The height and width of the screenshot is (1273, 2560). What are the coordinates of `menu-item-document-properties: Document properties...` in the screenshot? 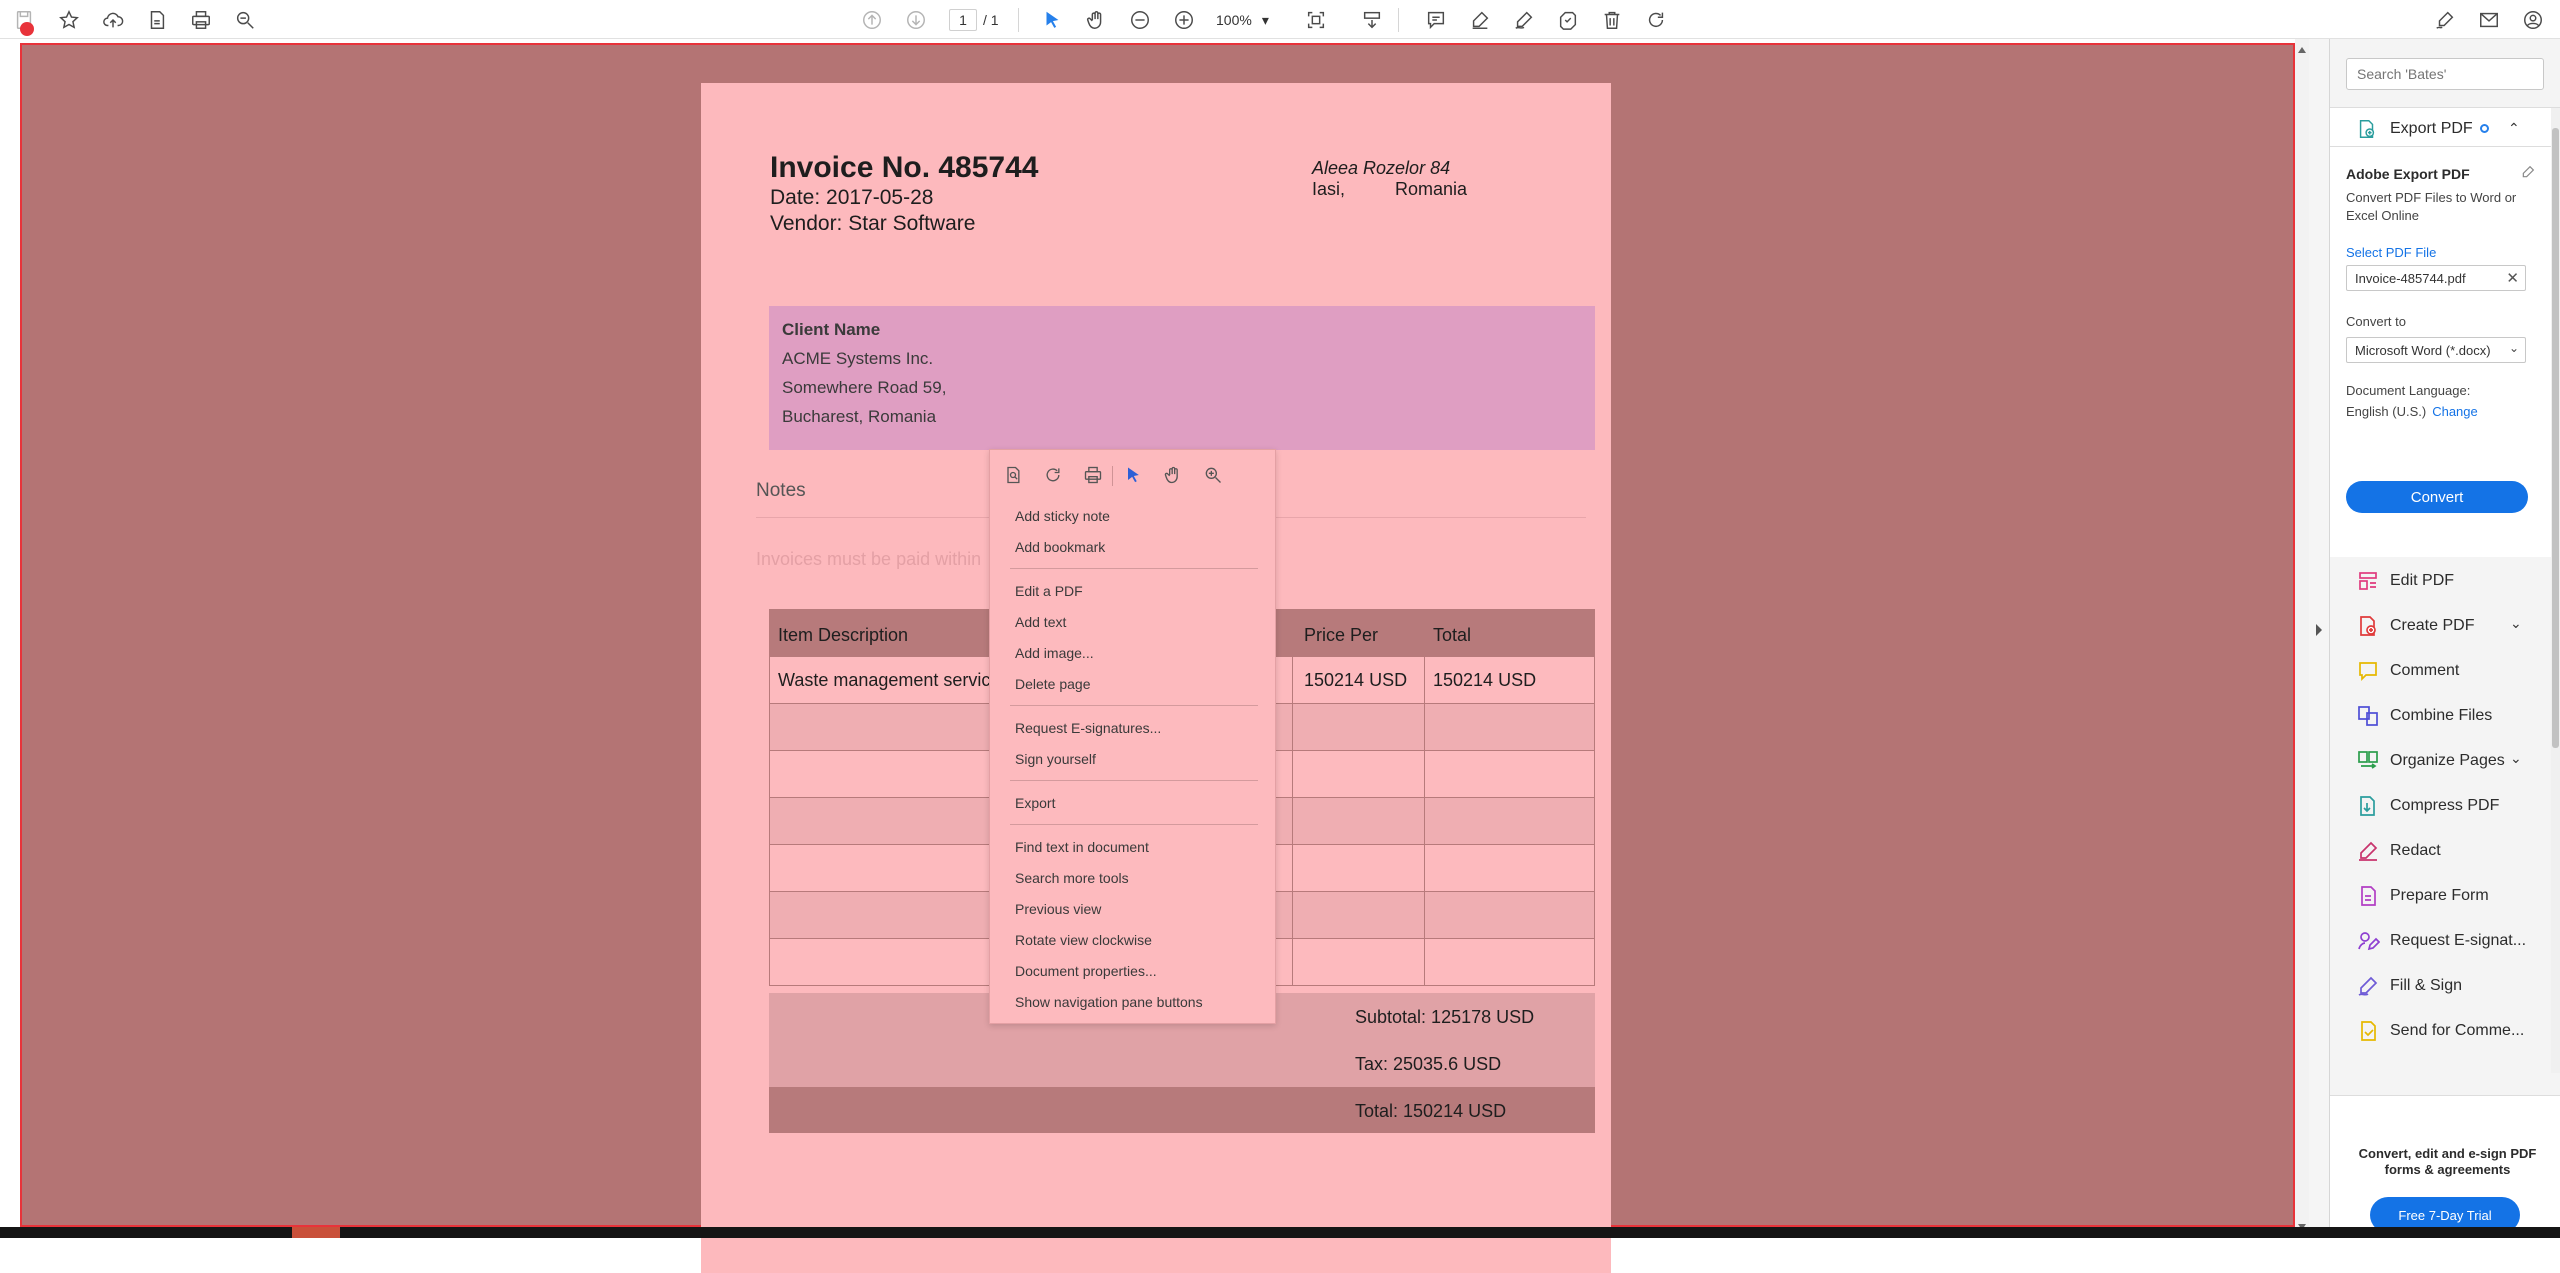 It's located at (1086, 971).